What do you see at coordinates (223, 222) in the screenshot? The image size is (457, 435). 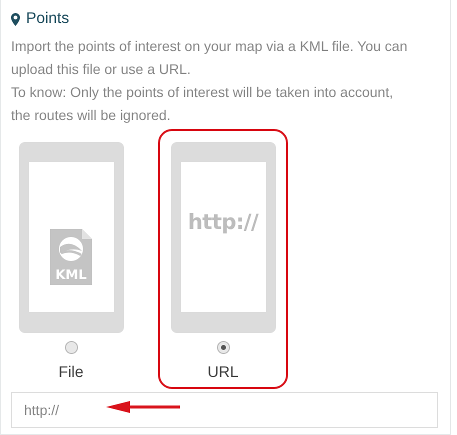 I see `url-graphic-text: http://` at bounding box center [223, 222].